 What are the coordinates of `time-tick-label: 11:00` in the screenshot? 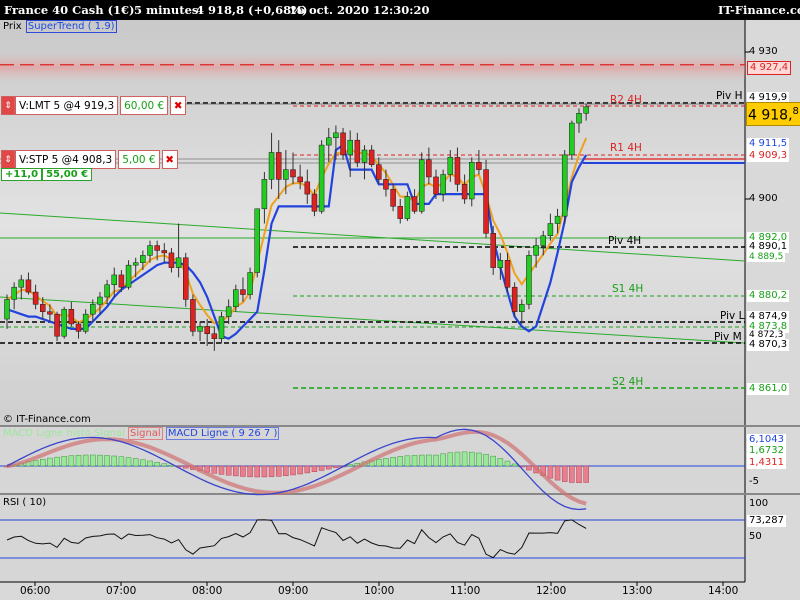 It's located at (465, 591).